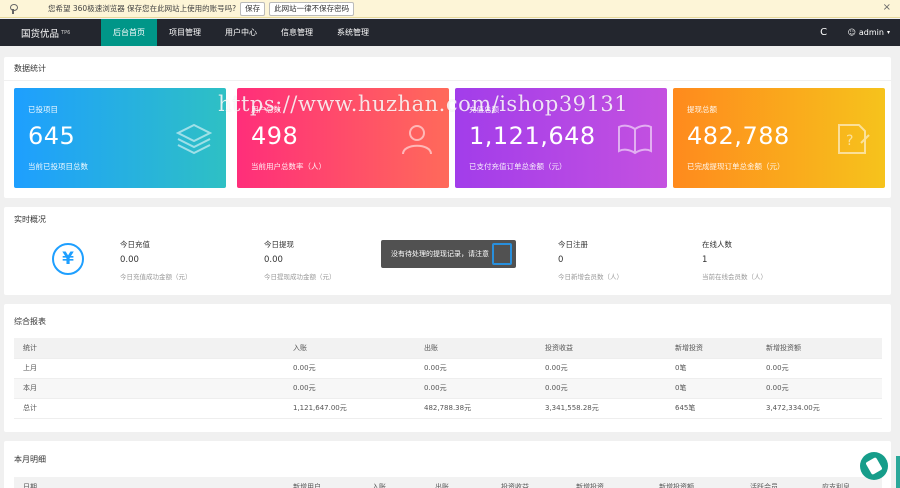 The image size is (900, 488). I want to click on password-save-message: 您希望 360极速浏览器 保存您在此网站上使用的账号吗?, so click(142, 8).